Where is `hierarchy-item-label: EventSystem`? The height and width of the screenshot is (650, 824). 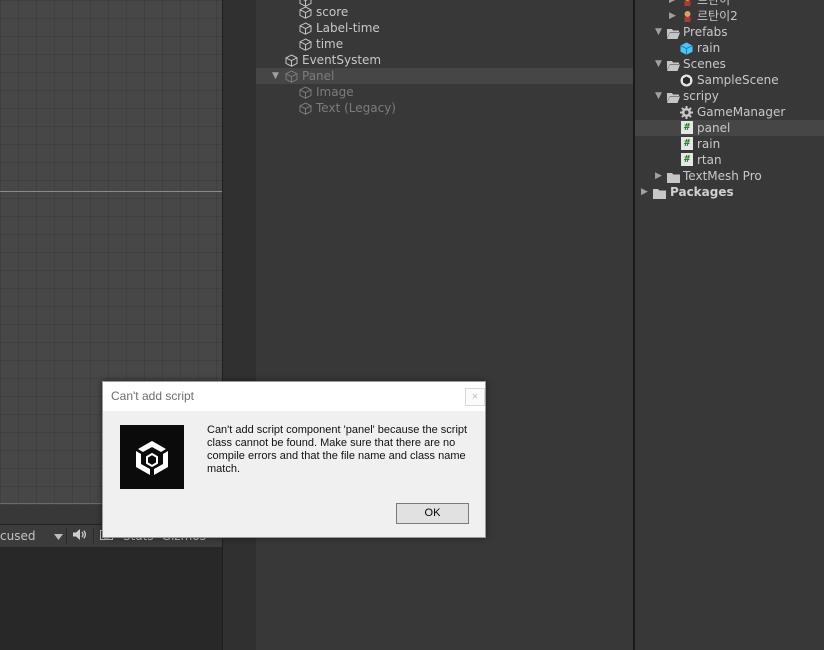
hierarchy-item-label: EventSystem is located at coordinates (342, 60).